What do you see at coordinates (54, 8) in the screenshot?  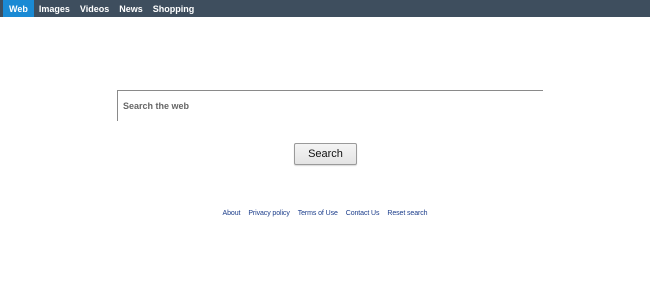 I see `tab-images: Images` at bounding box center [54, 8].